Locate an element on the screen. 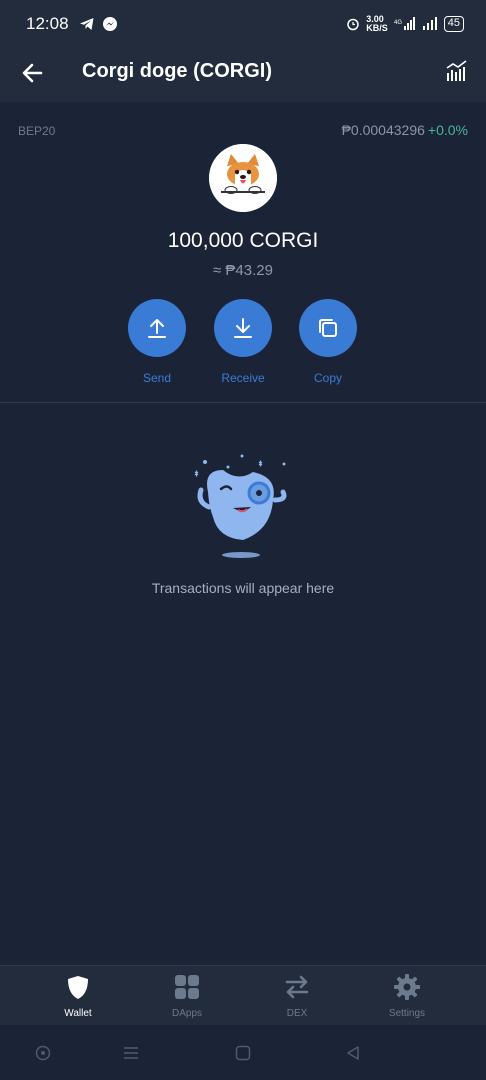  token-logo is located at coordinates (243, 178).